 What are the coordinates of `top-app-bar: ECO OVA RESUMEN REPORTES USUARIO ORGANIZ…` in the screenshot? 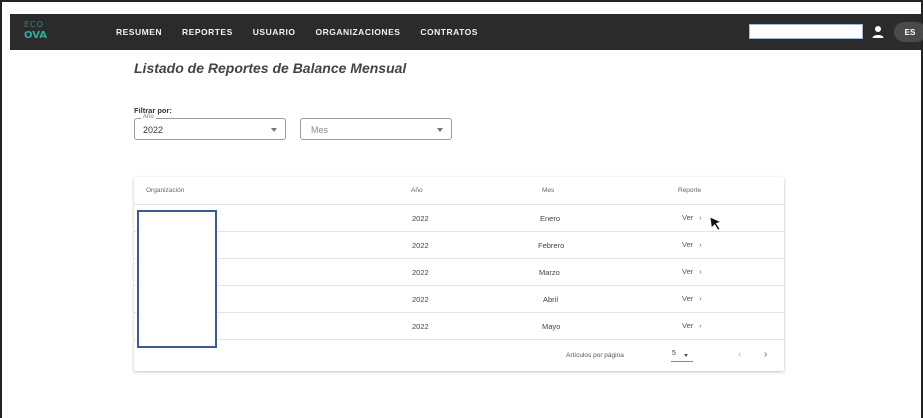 It's located at (466, 32).